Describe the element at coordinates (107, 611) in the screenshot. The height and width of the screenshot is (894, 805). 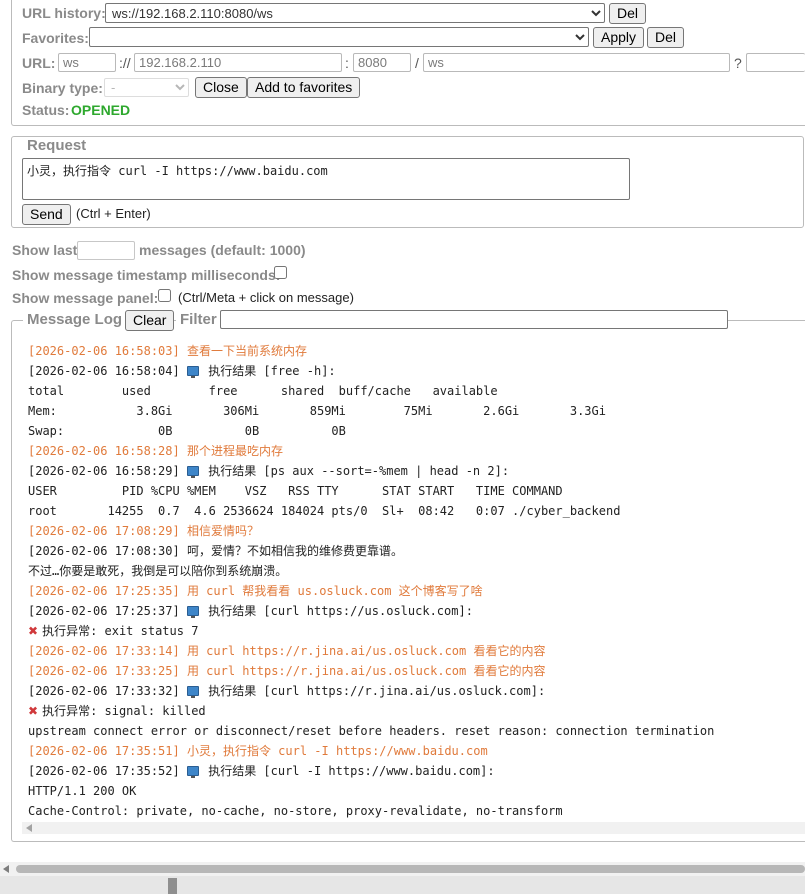
I see `log-timestamp: [2026-02-06 17:25:37]` at that location.